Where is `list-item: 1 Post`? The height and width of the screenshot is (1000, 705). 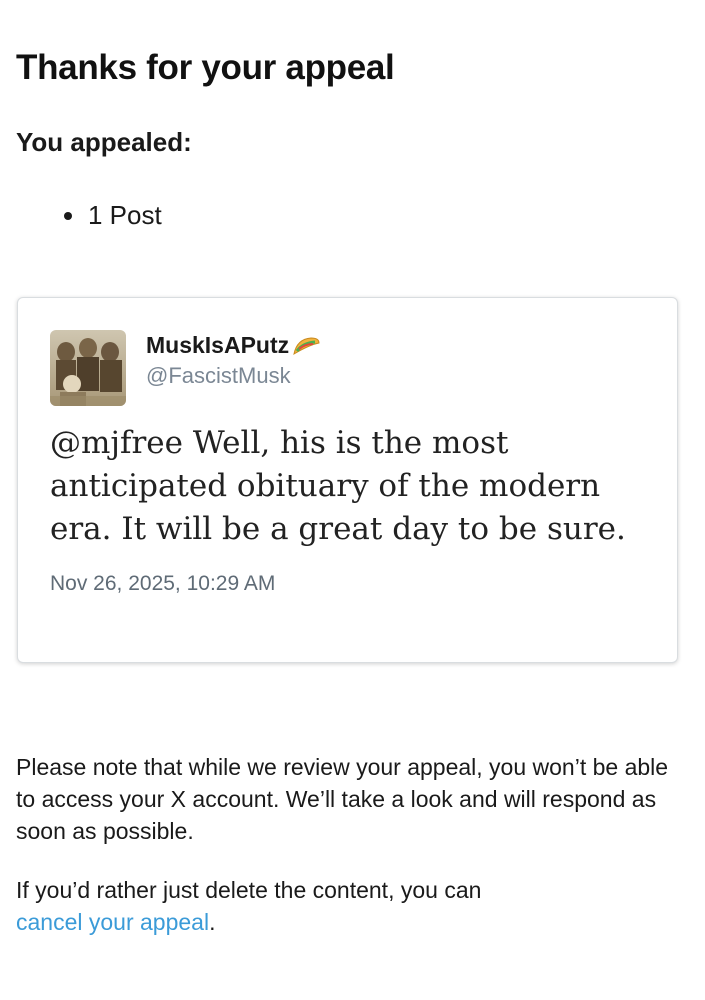
list-item: 1 Post is located at coordinates (111, 215).